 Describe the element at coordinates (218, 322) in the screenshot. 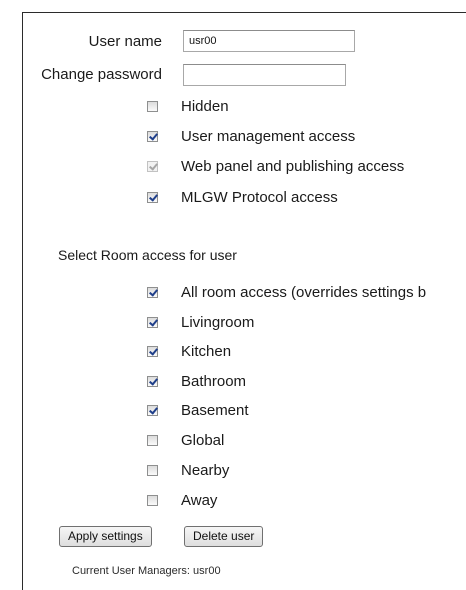

I see `livingroom-label: Livingroom` at that location.